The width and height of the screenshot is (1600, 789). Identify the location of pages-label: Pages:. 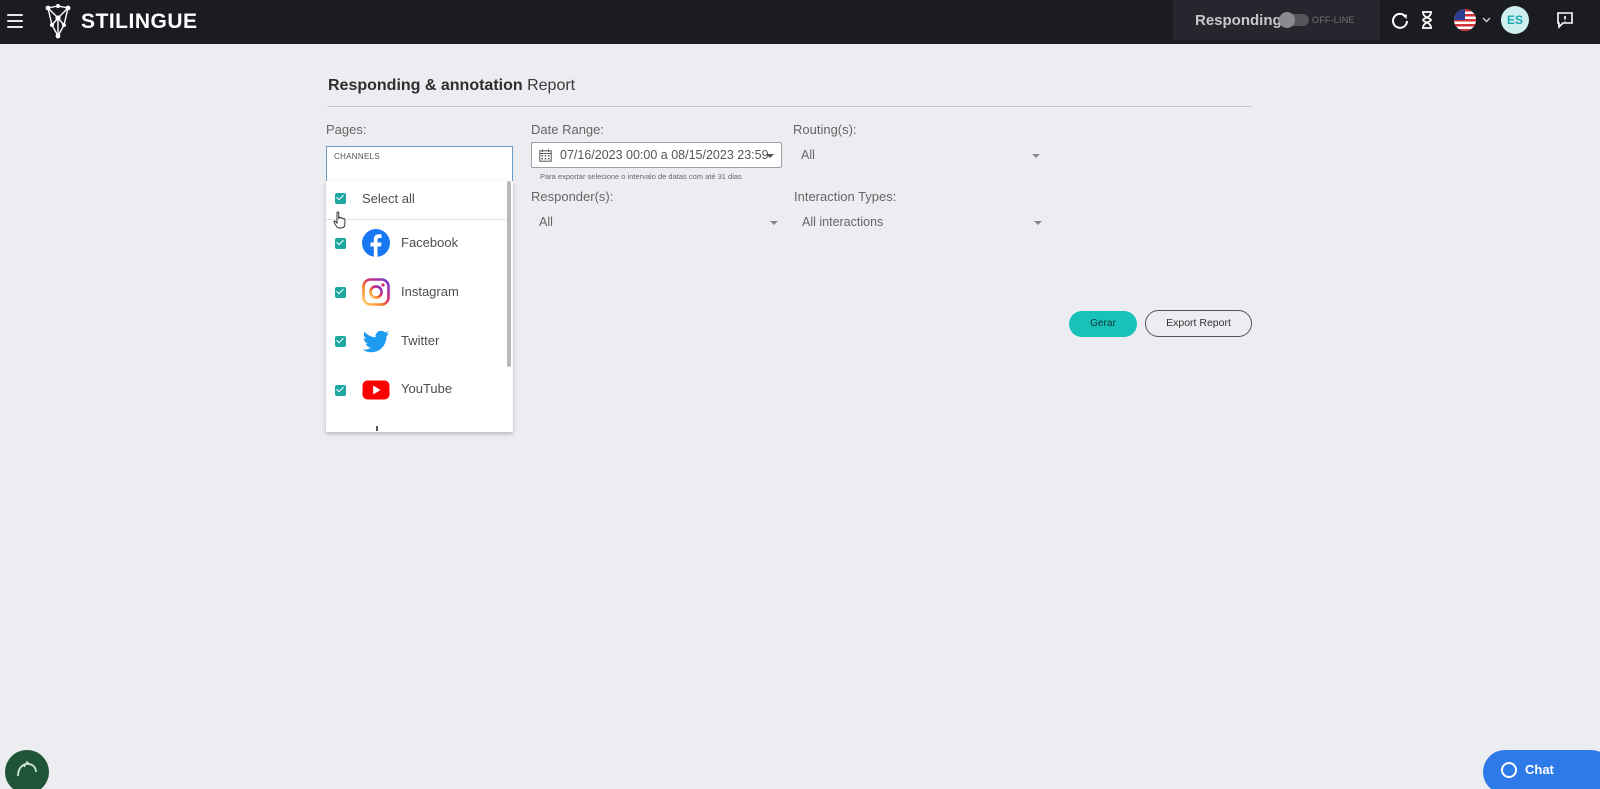
(346, 129).